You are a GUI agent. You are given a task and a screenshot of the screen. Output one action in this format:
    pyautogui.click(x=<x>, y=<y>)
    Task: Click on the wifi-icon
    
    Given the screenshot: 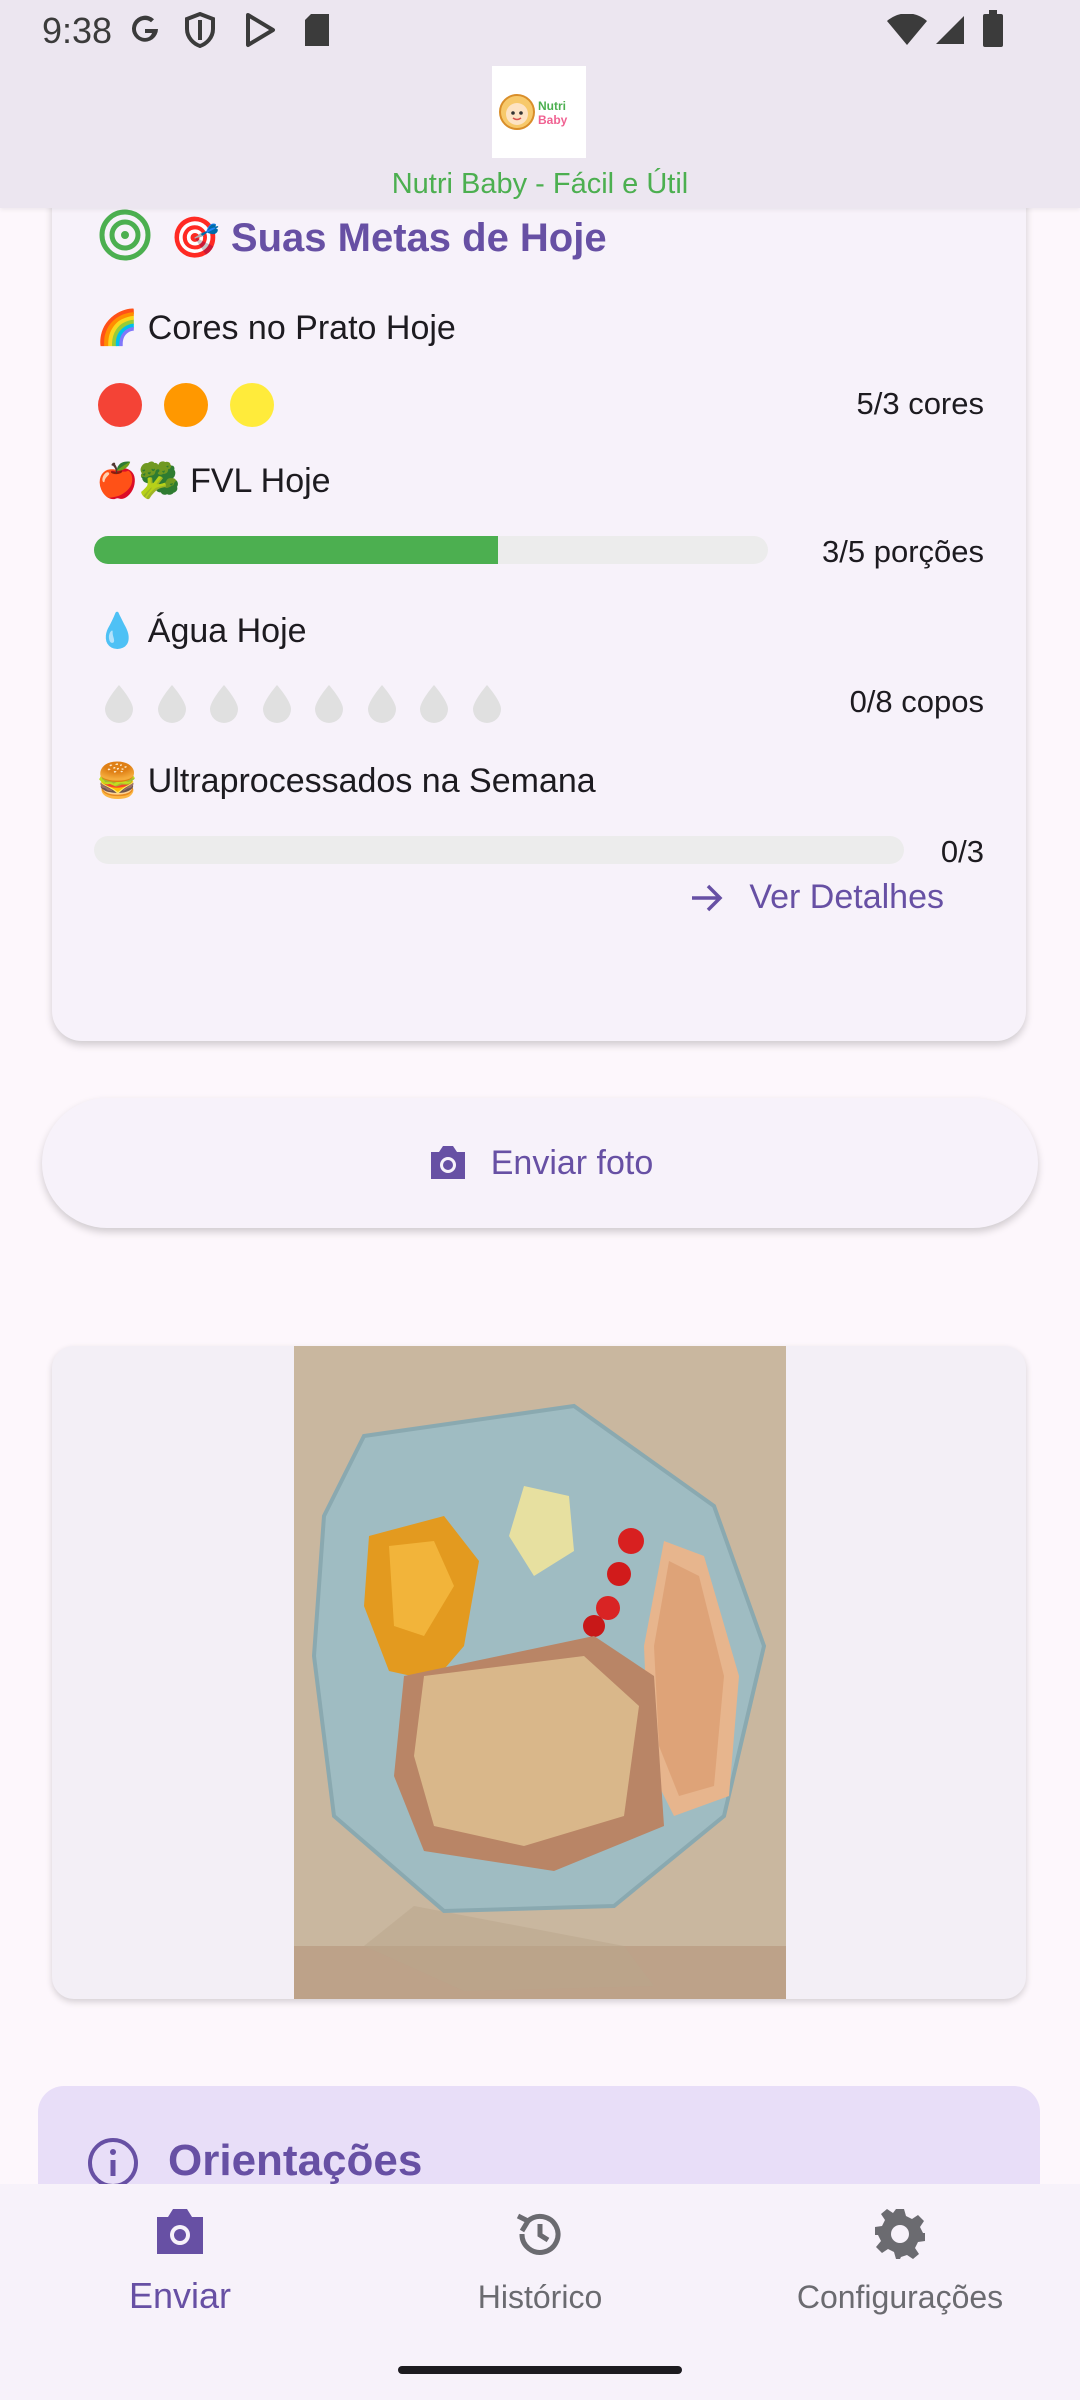 What is the action you would take?
    pyautogui.click(x=907, y=32)
    